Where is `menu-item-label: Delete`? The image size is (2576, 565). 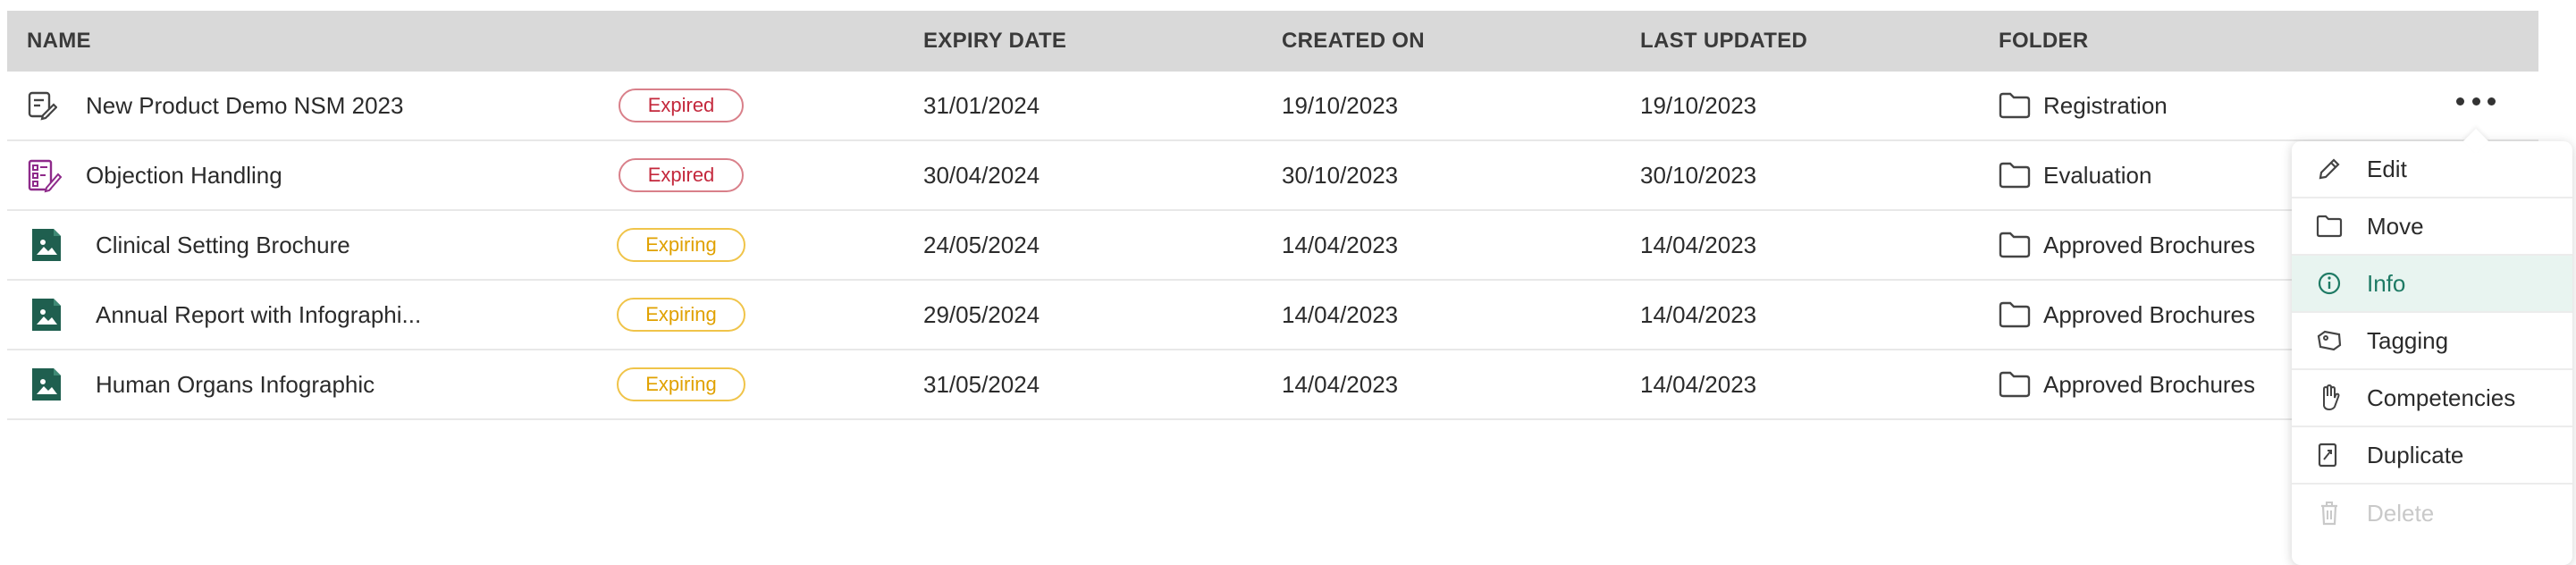 menu-item-label: Delete is located at coordinates (2401, 513).